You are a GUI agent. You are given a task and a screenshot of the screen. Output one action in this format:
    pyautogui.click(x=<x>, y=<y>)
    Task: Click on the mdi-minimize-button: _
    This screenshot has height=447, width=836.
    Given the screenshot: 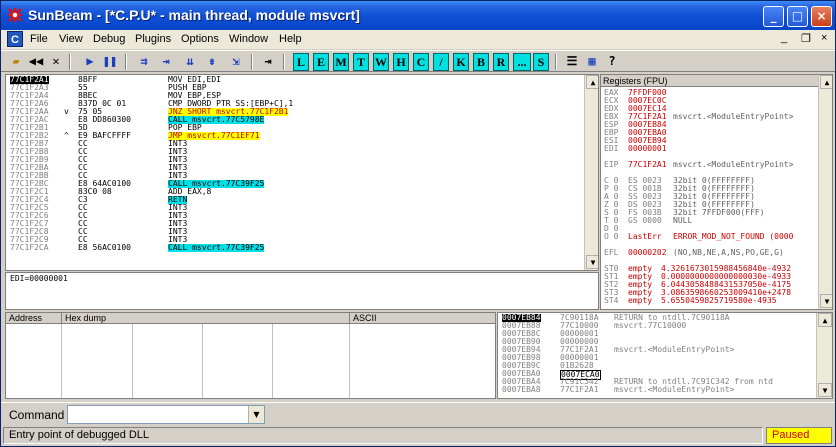 What is the action you would take?
    pyautogui.click(x=784, y=38)
    